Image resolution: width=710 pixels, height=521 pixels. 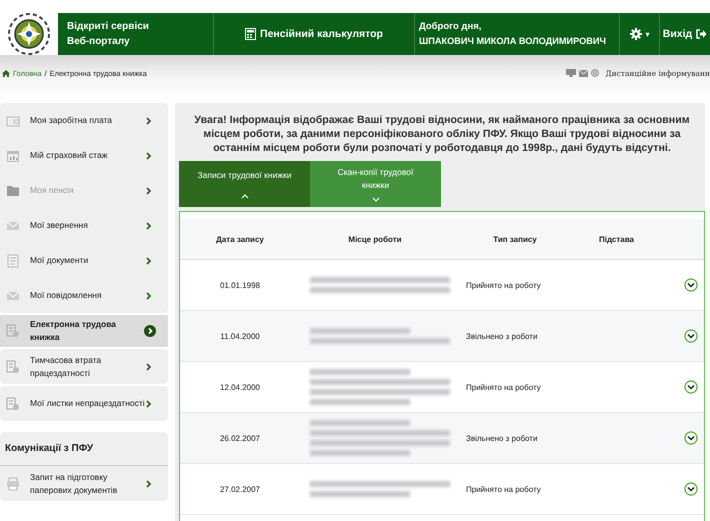 What do you see at coordinates (376, 199) in the screenshot?
I see `chevron-down-icon` at bounding box center [376, 199].